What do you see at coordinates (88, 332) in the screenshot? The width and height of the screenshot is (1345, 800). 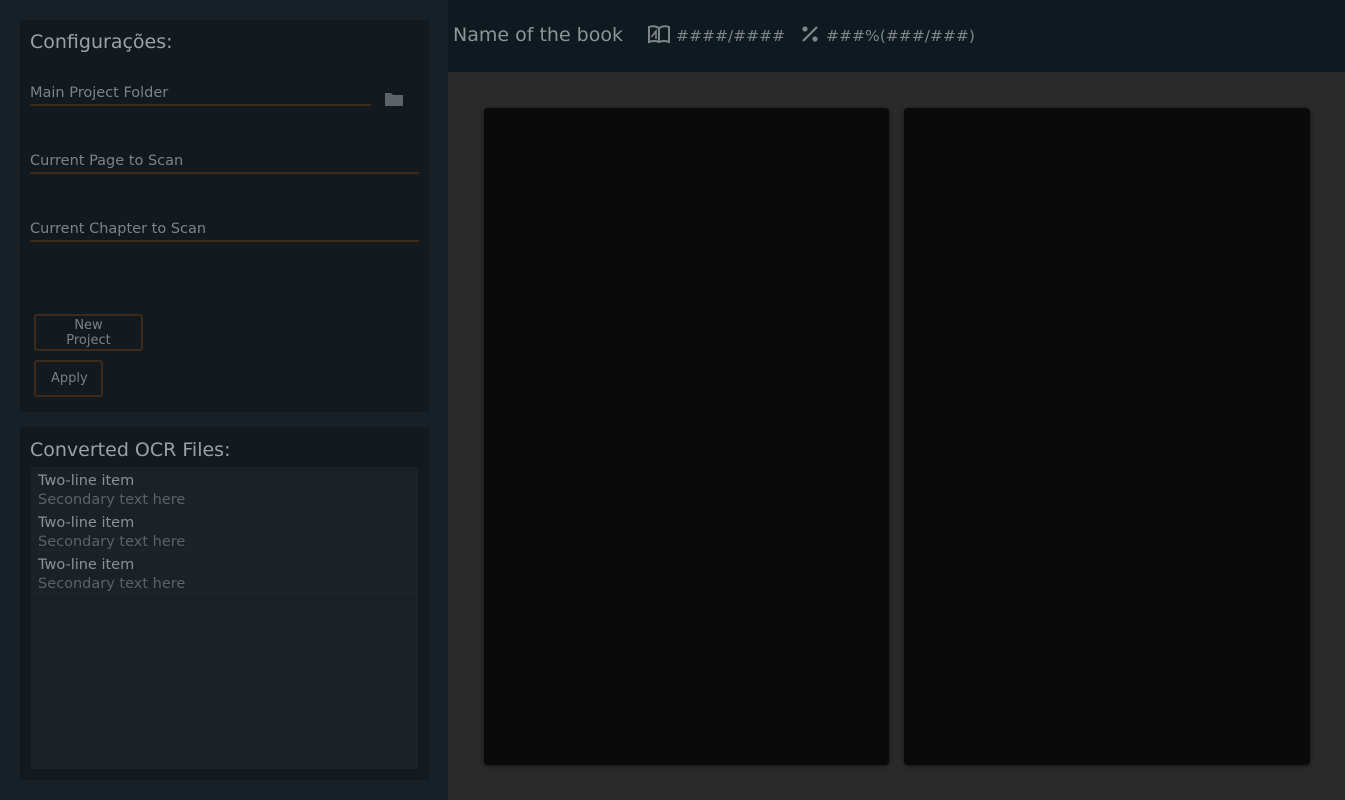 I see `new-project-button: New Project` at bounding box center [88, 332].